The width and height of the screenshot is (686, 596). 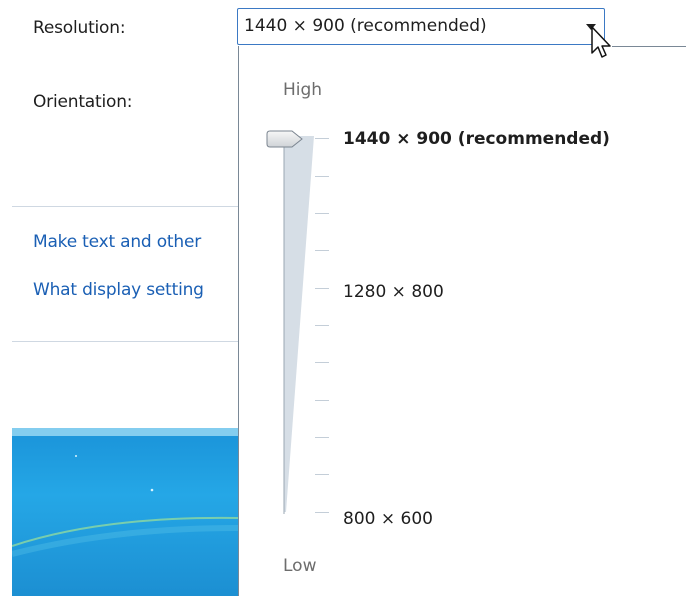 I want to click on make-text-larger-link: Make text and other, so click(x=117, y=242).